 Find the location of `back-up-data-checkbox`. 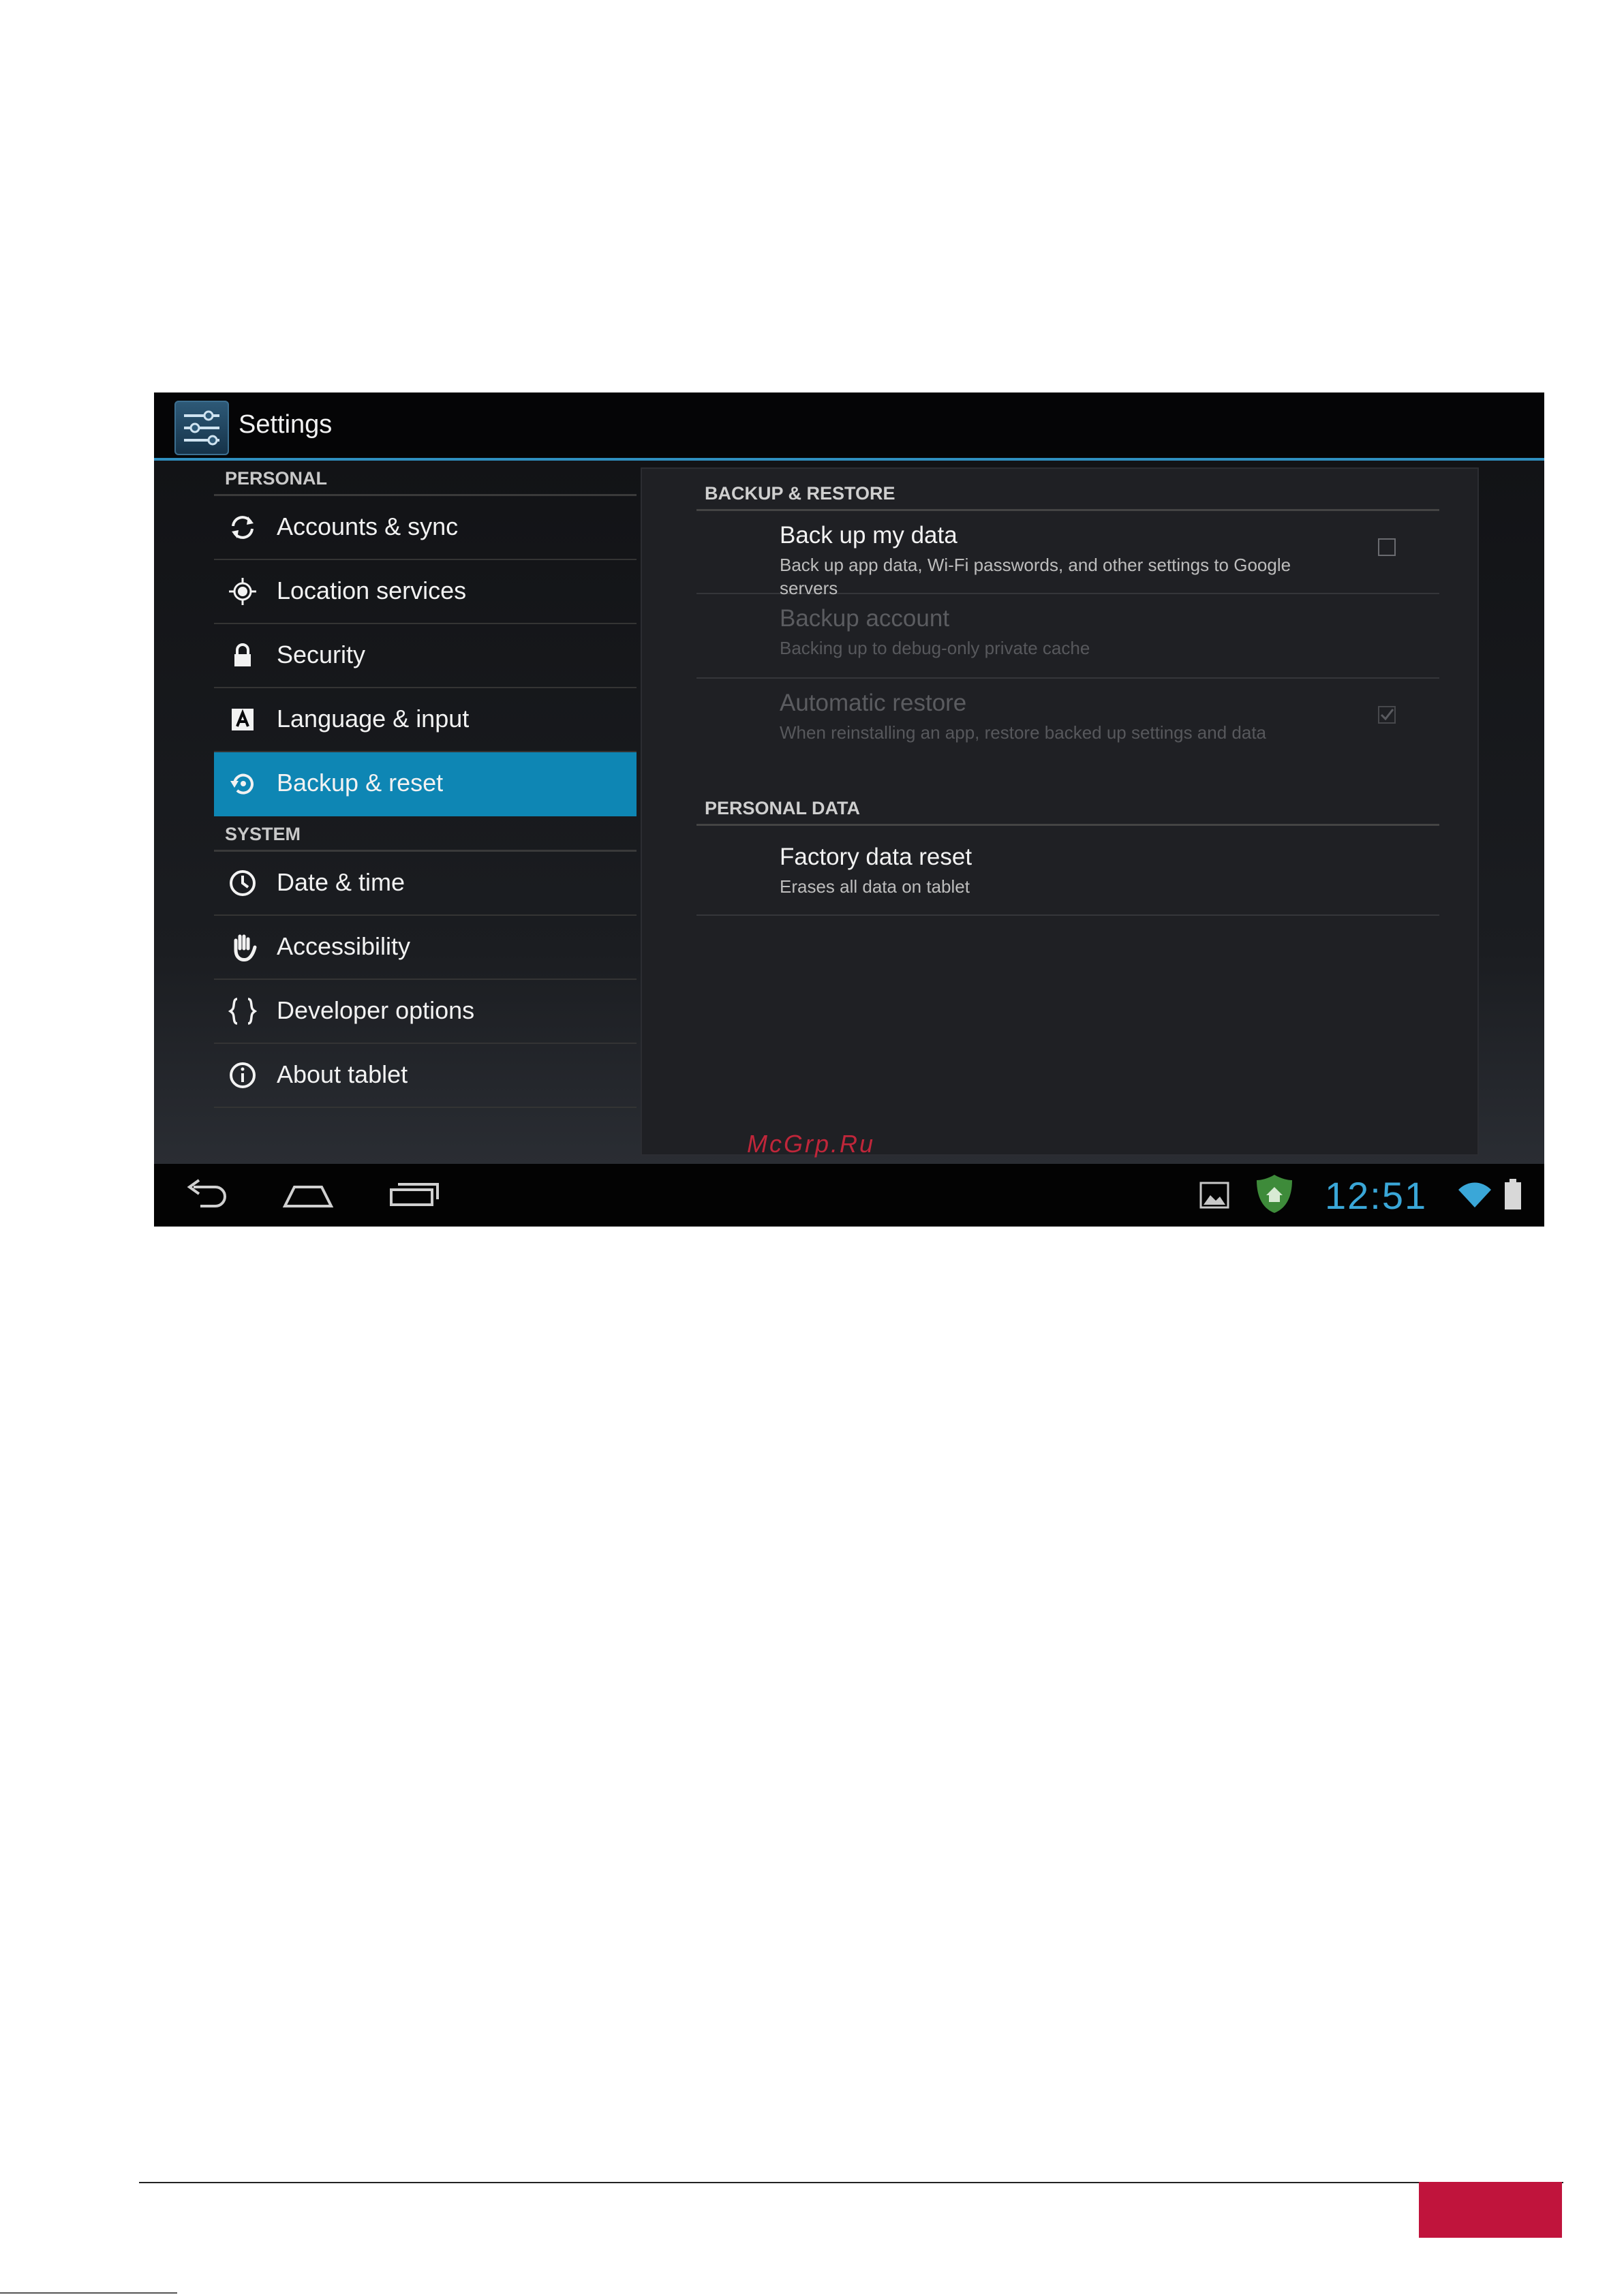

back-up-data-checkbox is located at coordinates (1387, 547).